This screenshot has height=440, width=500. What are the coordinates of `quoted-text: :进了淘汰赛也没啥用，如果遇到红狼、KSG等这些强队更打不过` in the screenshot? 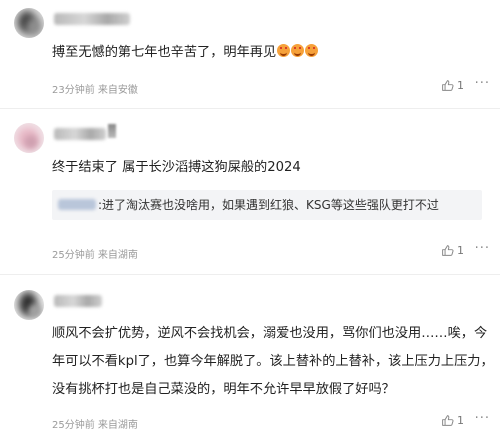 It's located at (268, 205).